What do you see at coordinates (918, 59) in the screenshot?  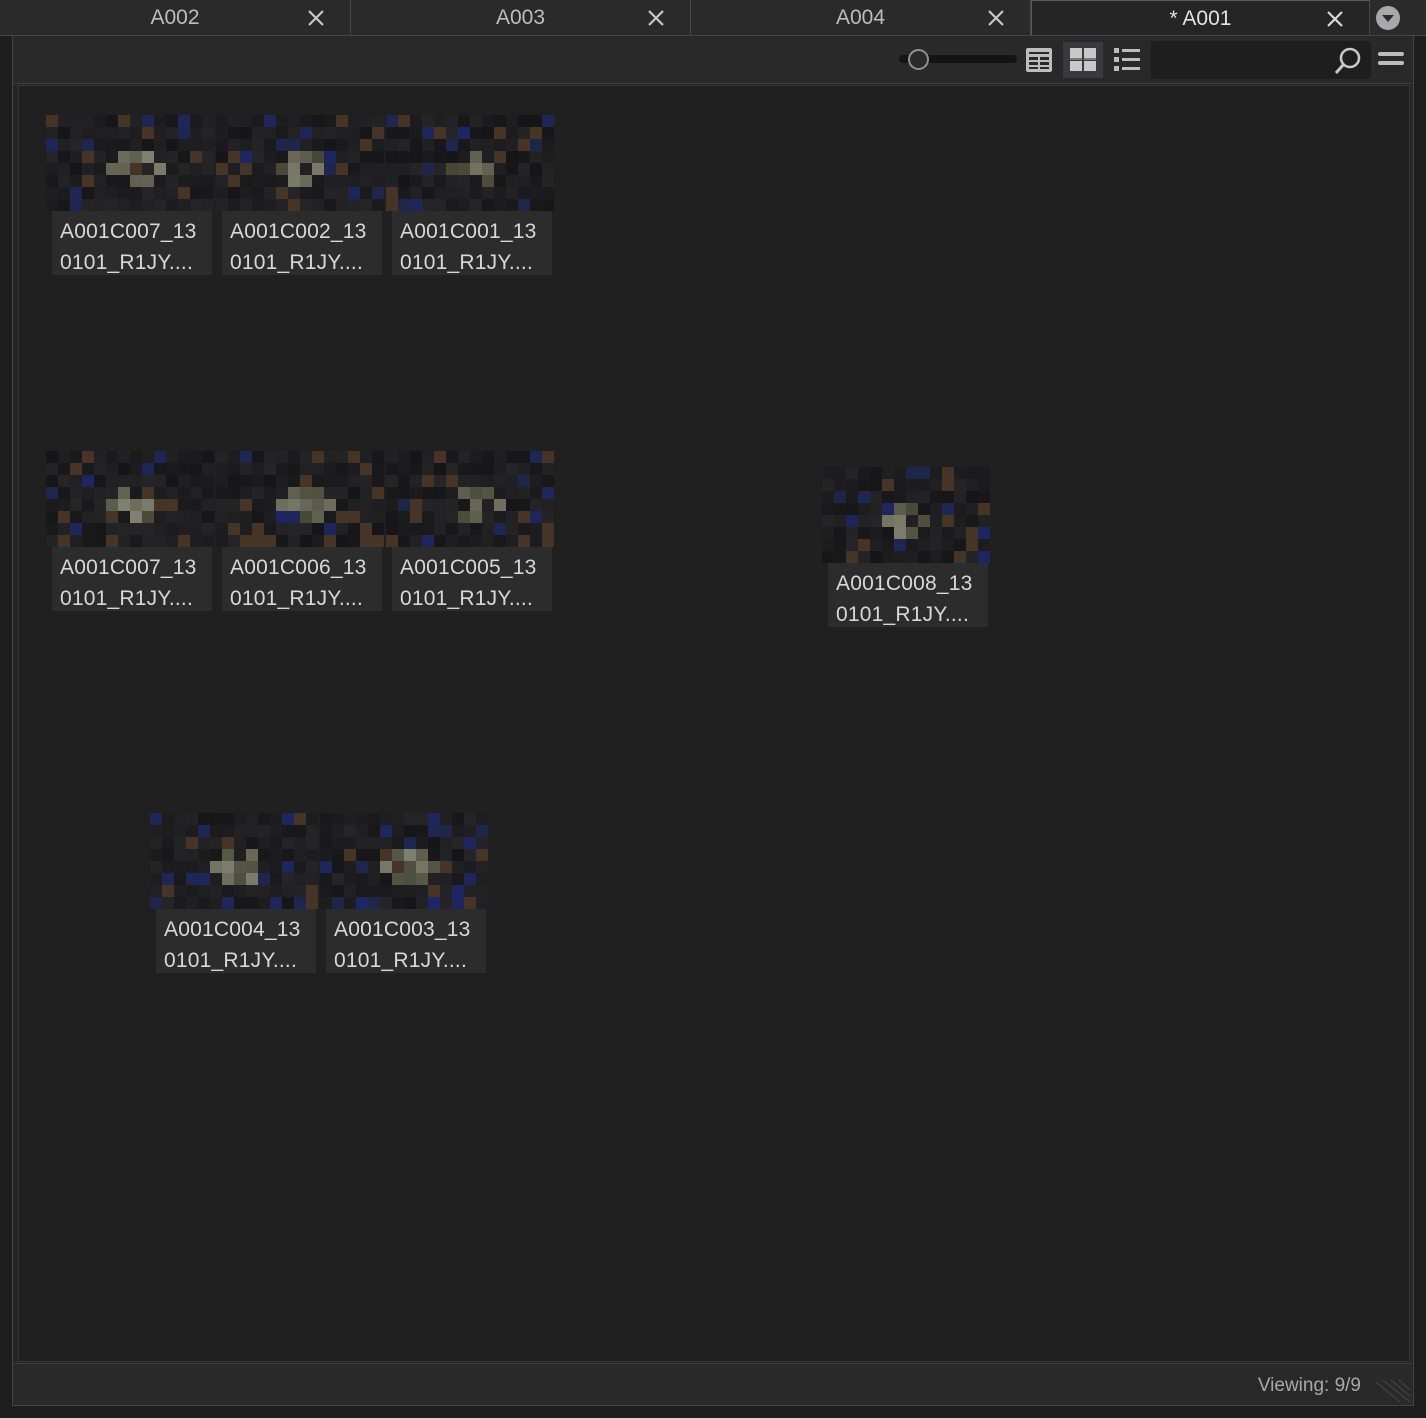 I see `thumbnail-size-slider-handle` at bounding box center [918, 59].